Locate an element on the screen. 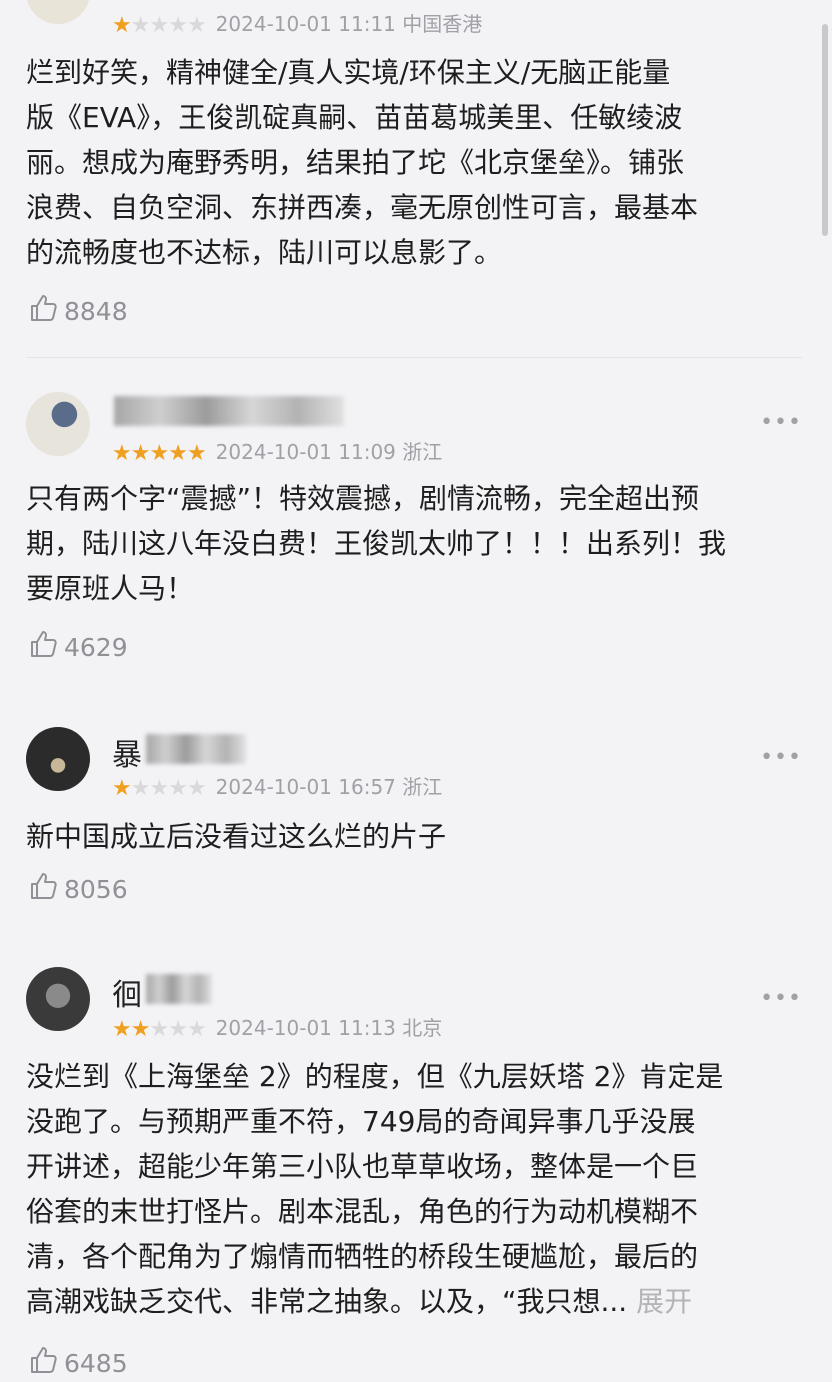  review-date: 2024-10-01 11:13 is located at coordinates (305, 1028).